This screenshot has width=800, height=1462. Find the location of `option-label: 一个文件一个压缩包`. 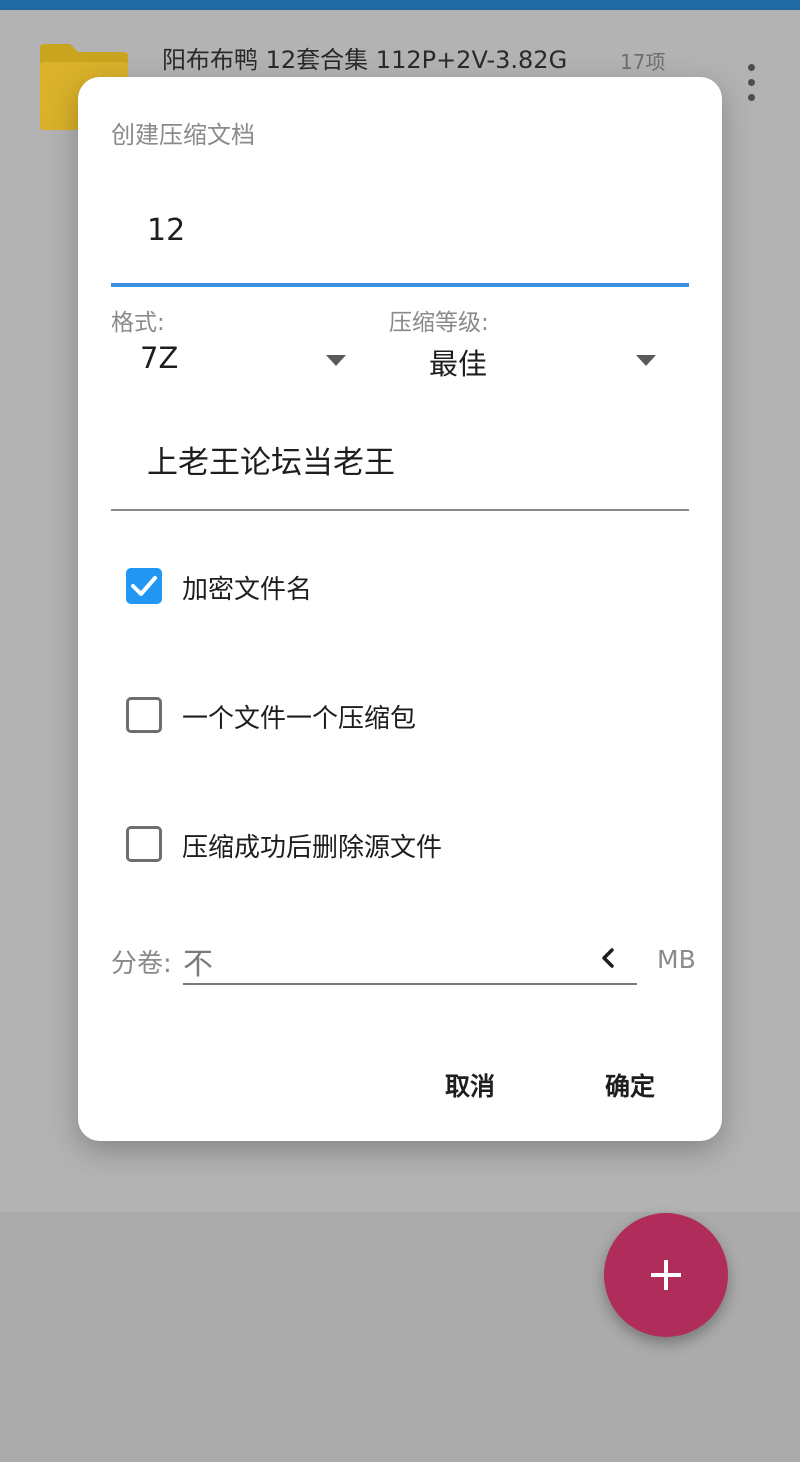

option-label: 一个文件一个压缩包 is located at coordinates (299, 719).